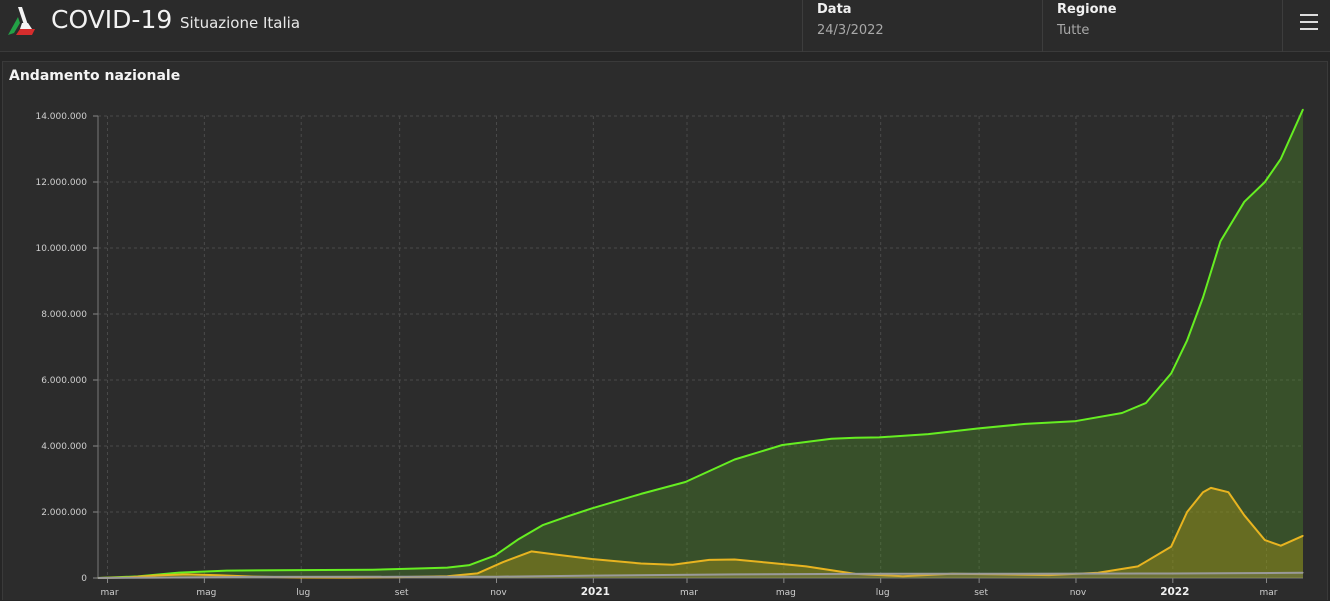 The height and width of the screenshot is (601, 1330). I want to click on y-tick-label: 10.000.000, so click(61, 249).